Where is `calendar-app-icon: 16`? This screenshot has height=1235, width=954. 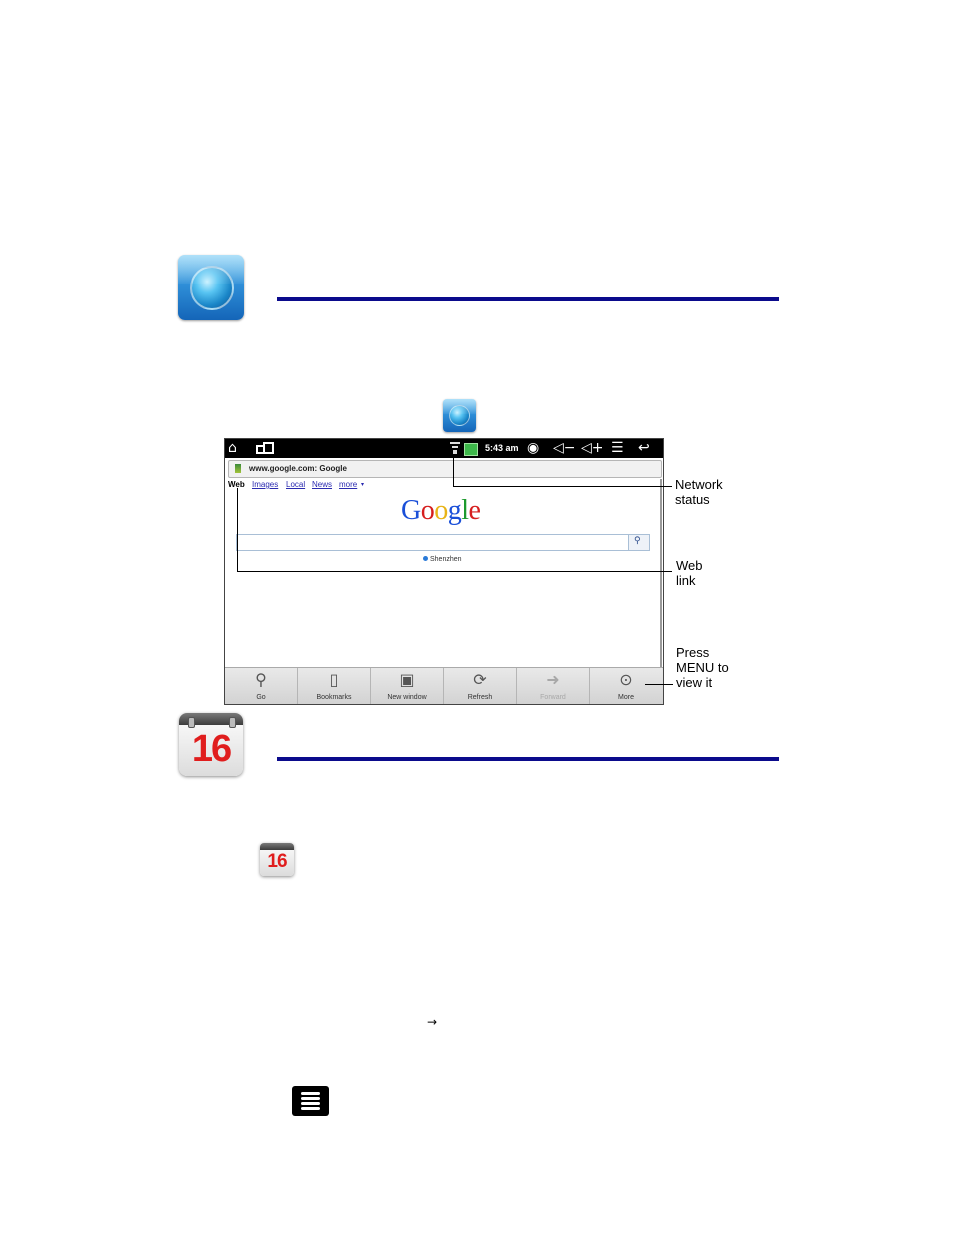 calendar-app-icon: 16 is located at coordinates (211, 744).